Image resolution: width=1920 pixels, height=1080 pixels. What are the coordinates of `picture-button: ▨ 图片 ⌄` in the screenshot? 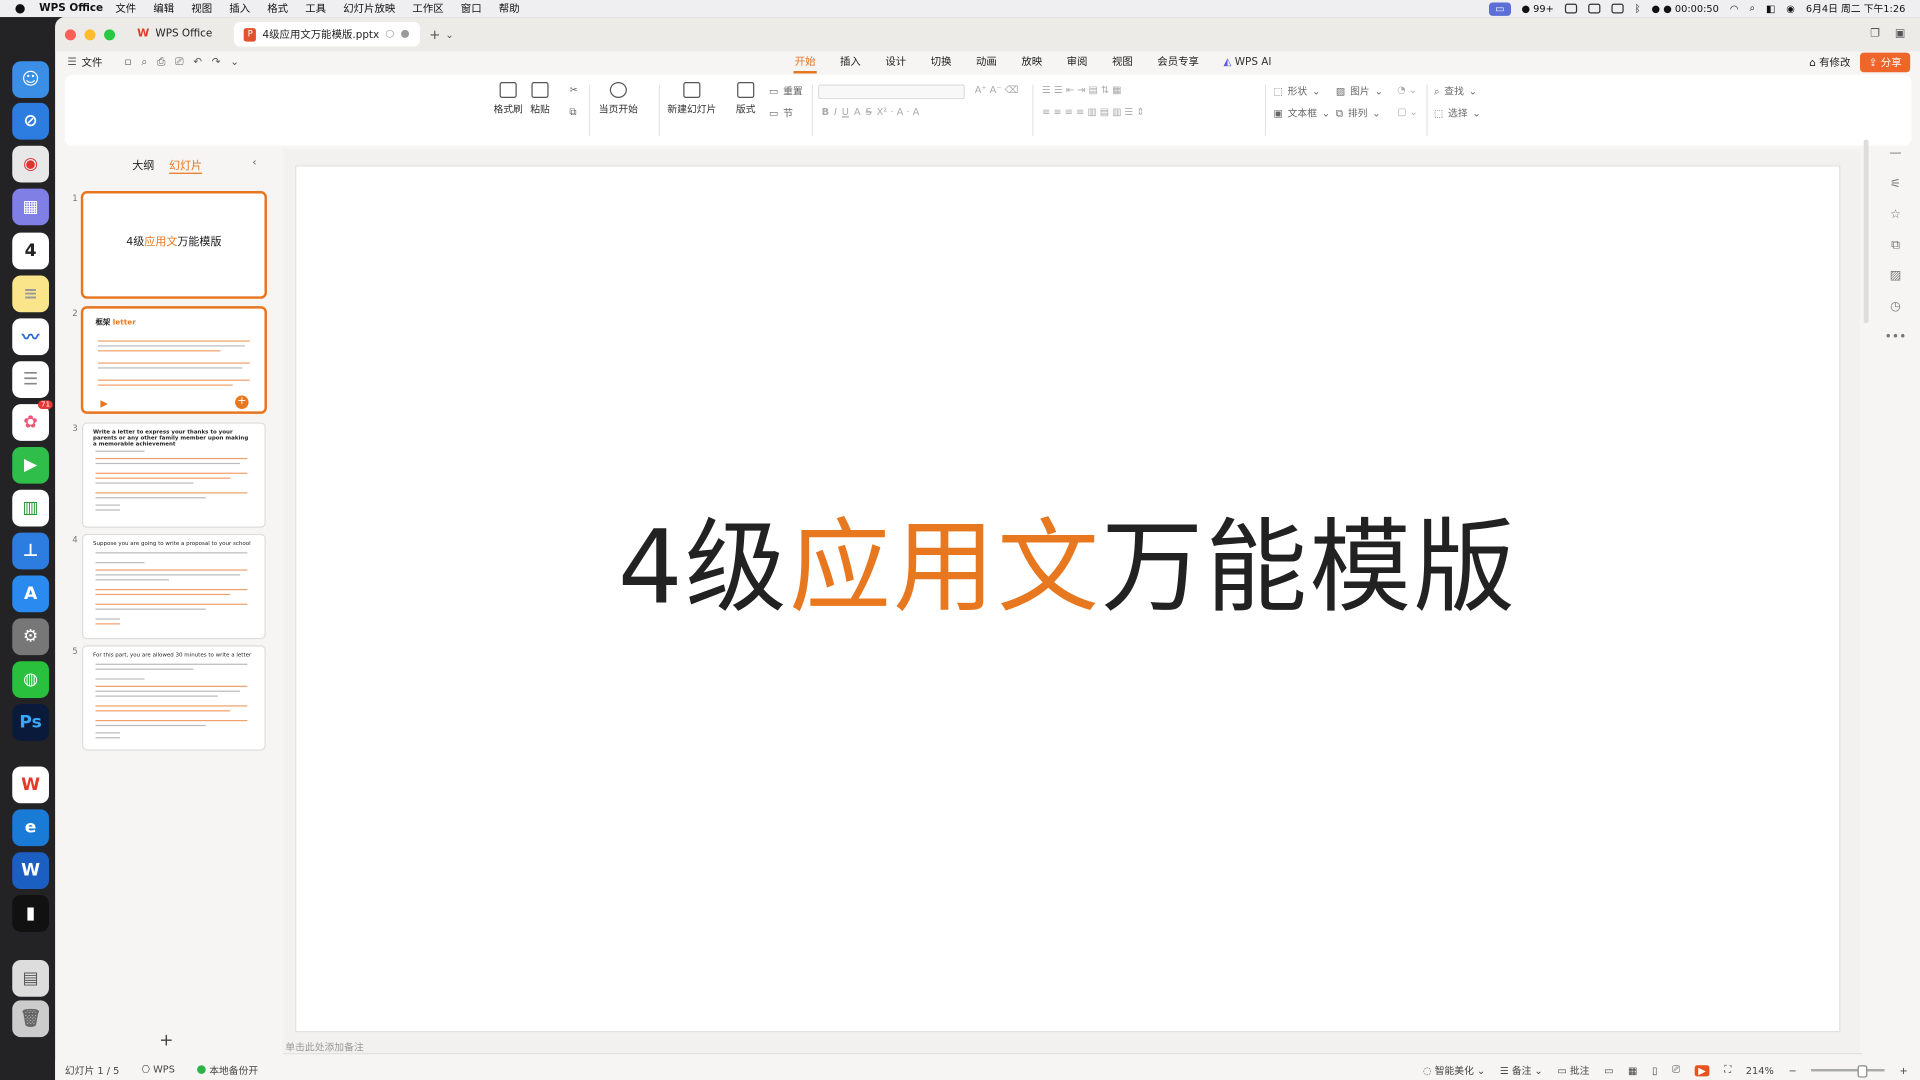 It's located at (1359, 90).